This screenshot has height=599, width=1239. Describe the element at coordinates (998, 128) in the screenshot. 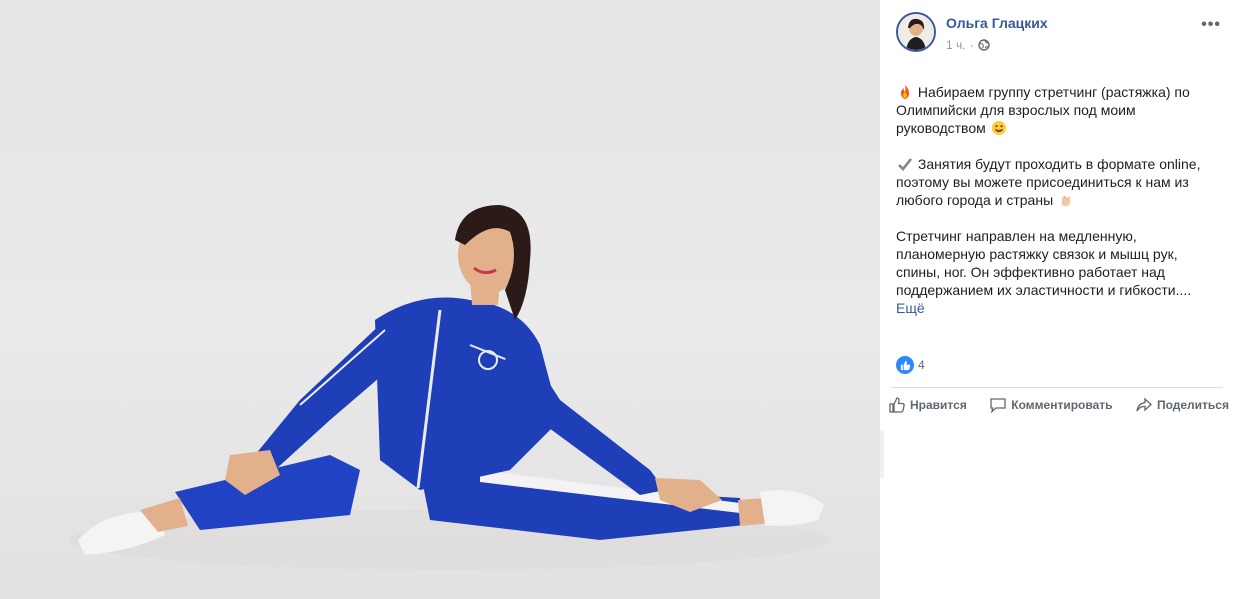

I see `wink-emoji` at that location.